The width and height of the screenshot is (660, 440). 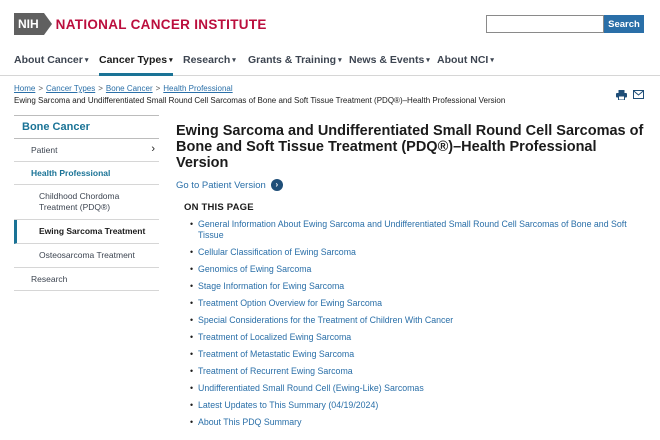 What do you see at coordinates (630, 95) in the screenshot?
I see `page-utilities` at bounding box center [630, 95].